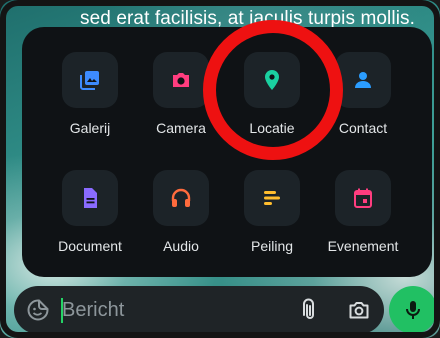  Describe the element at coordinates (90, 246) in the screenshot. I see `attach-document-label: Document` at that location.